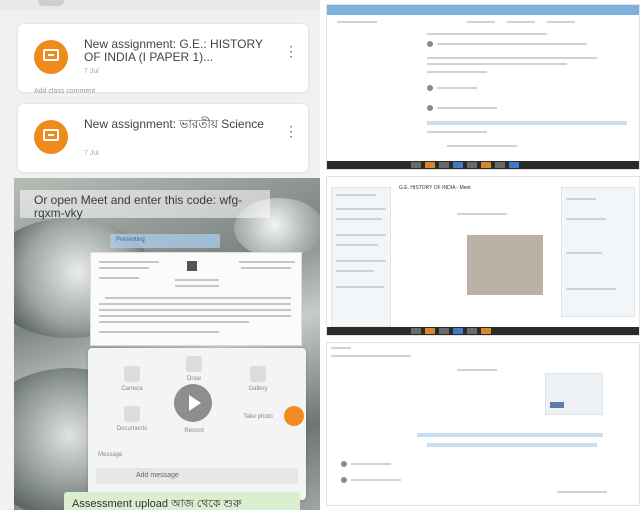 This screenshot has width=644, height=510. I want to click on assignment-title: New assignment: ভারতীয় Science, so click(174, 124).